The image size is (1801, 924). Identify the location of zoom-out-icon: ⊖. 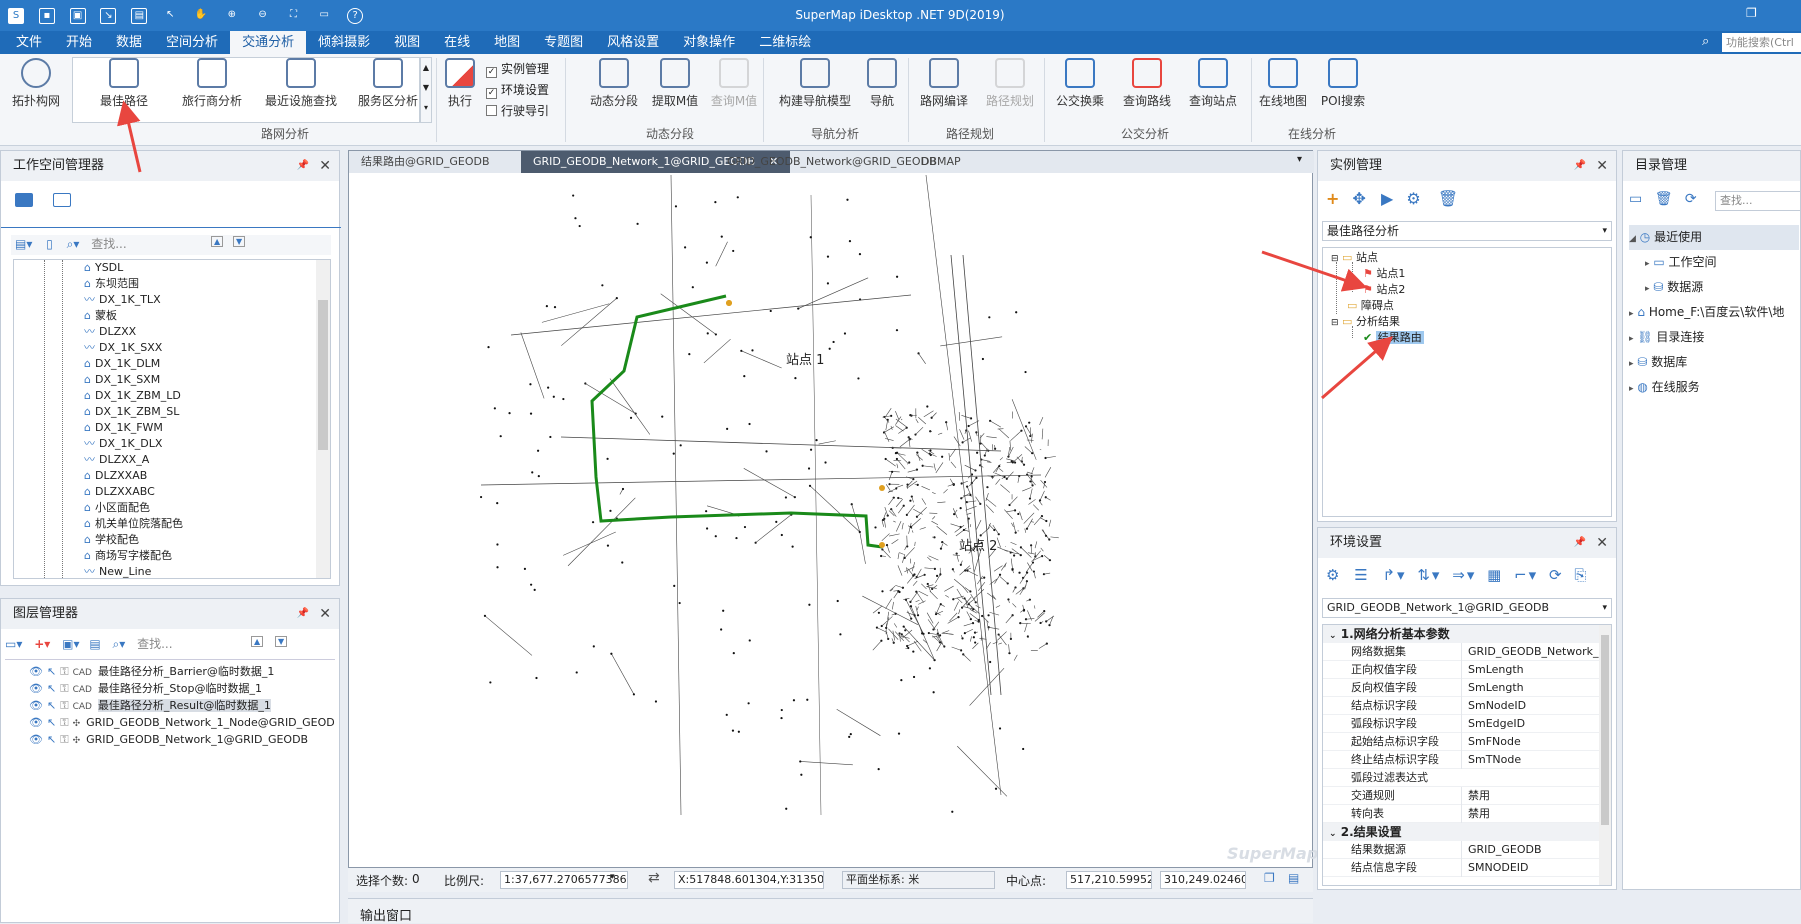
(263, 16).